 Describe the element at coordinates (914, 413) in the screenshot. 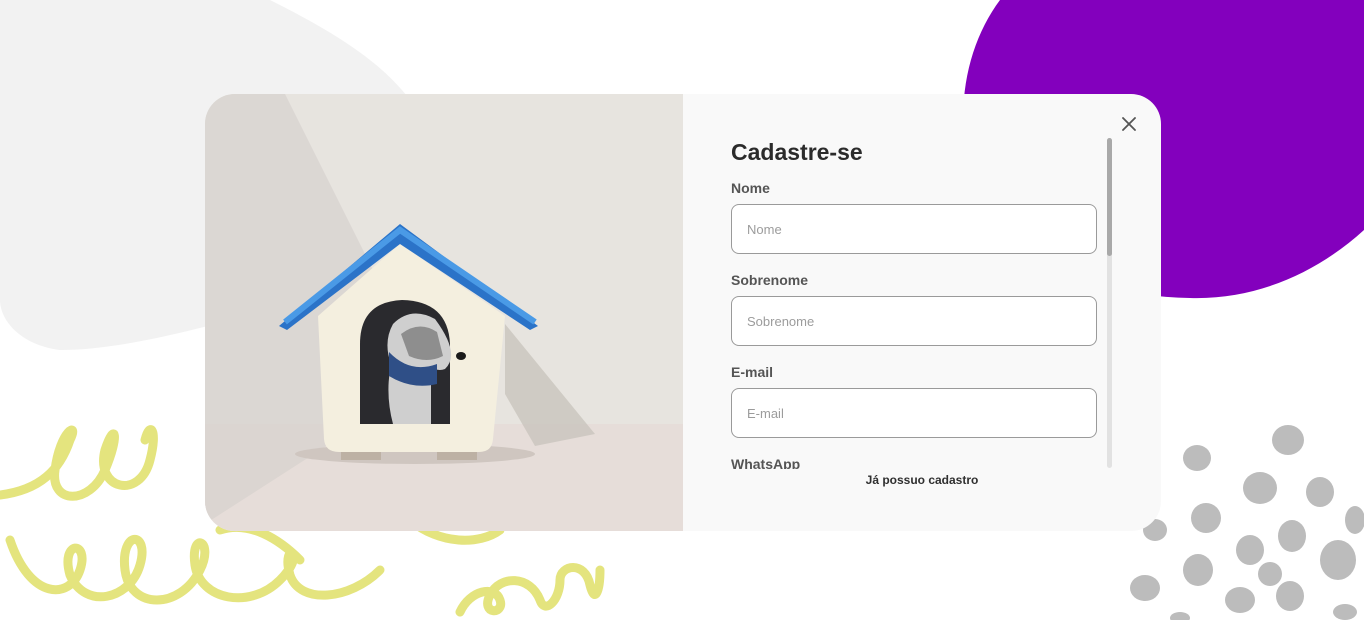

I see `email-input` at that location.